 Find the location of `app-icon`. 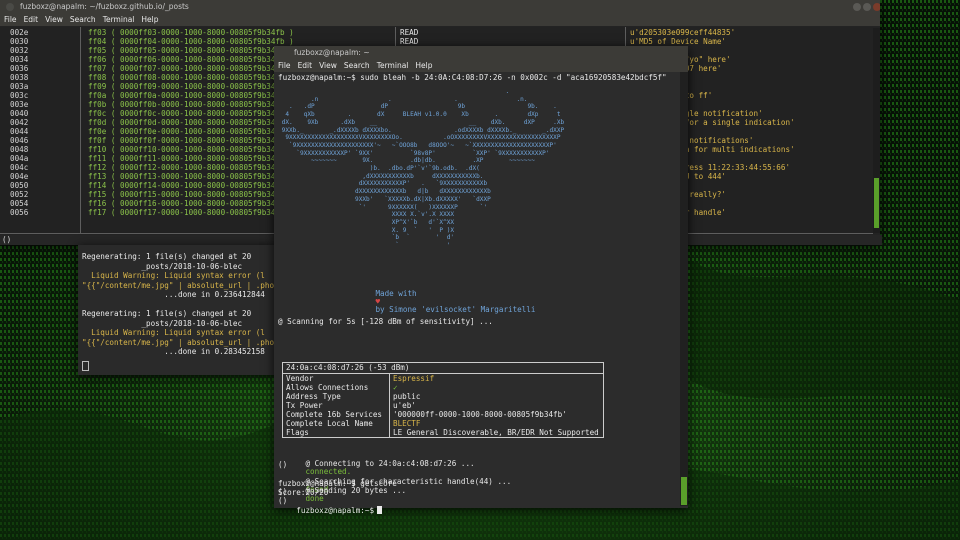

app-icon is located at coordinates (10, 7).